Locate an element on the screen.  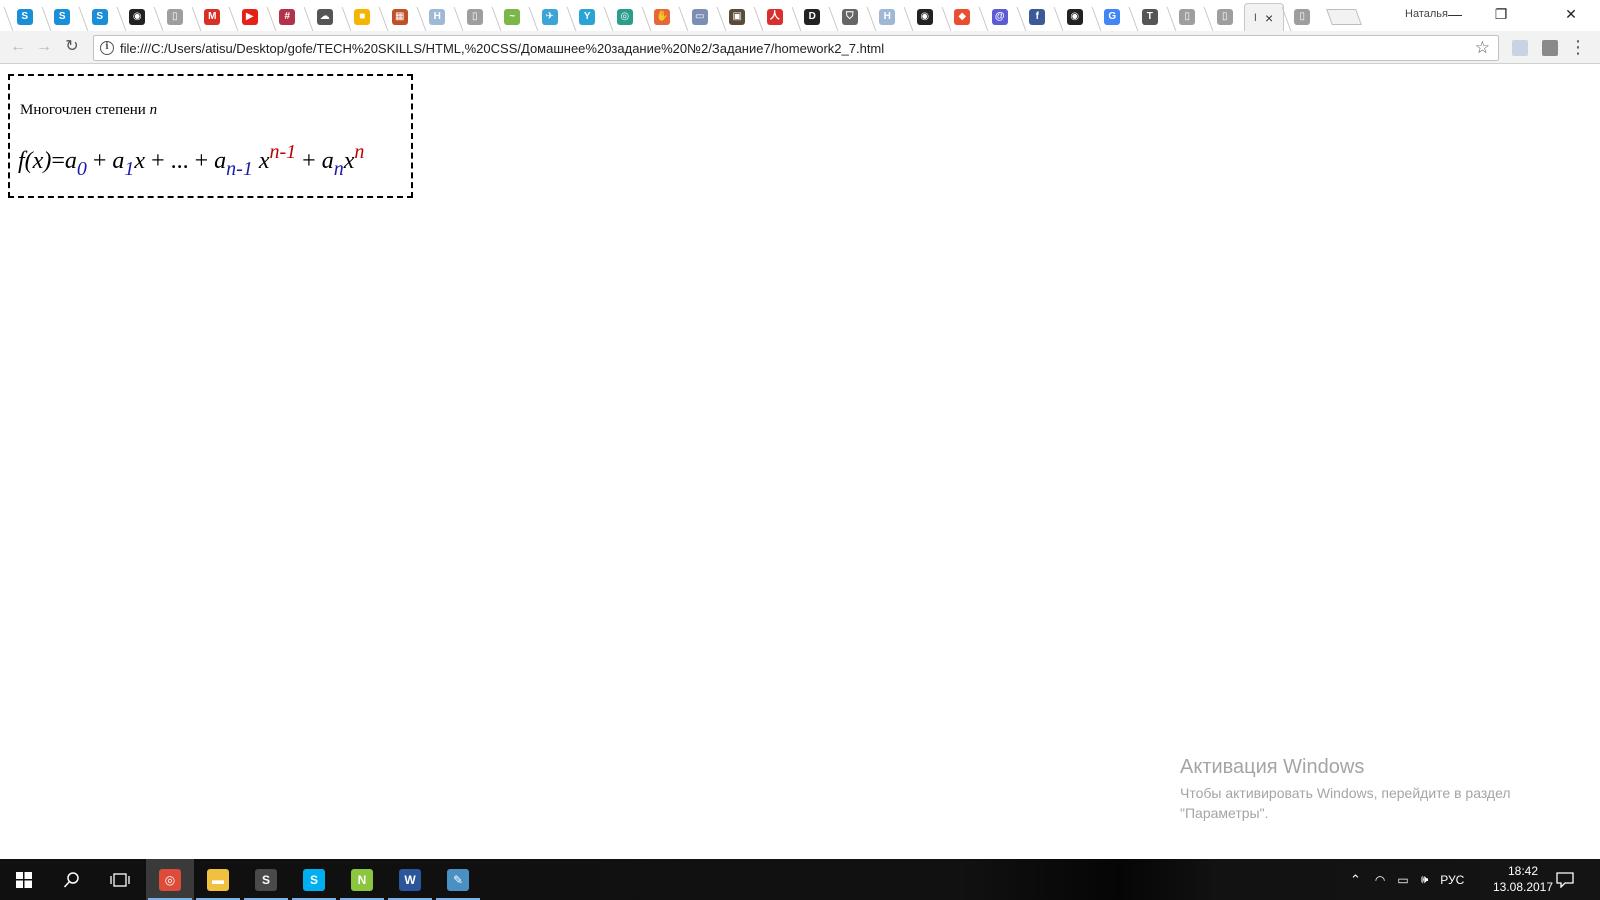
browser-tab: ◆ is located at coordinates (963, 17).